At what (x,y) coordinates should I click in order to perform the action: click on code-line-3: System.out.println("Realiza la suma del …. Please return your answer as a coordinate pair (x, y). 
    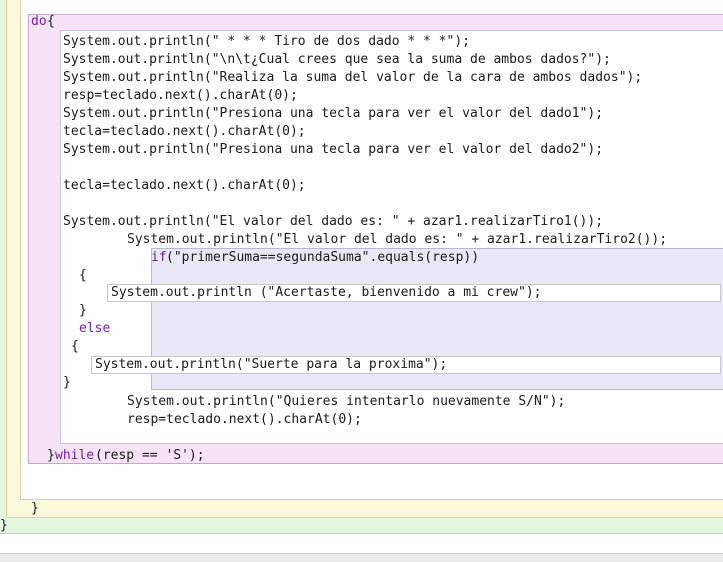
    Looking at the image, I should click on (352, 78).